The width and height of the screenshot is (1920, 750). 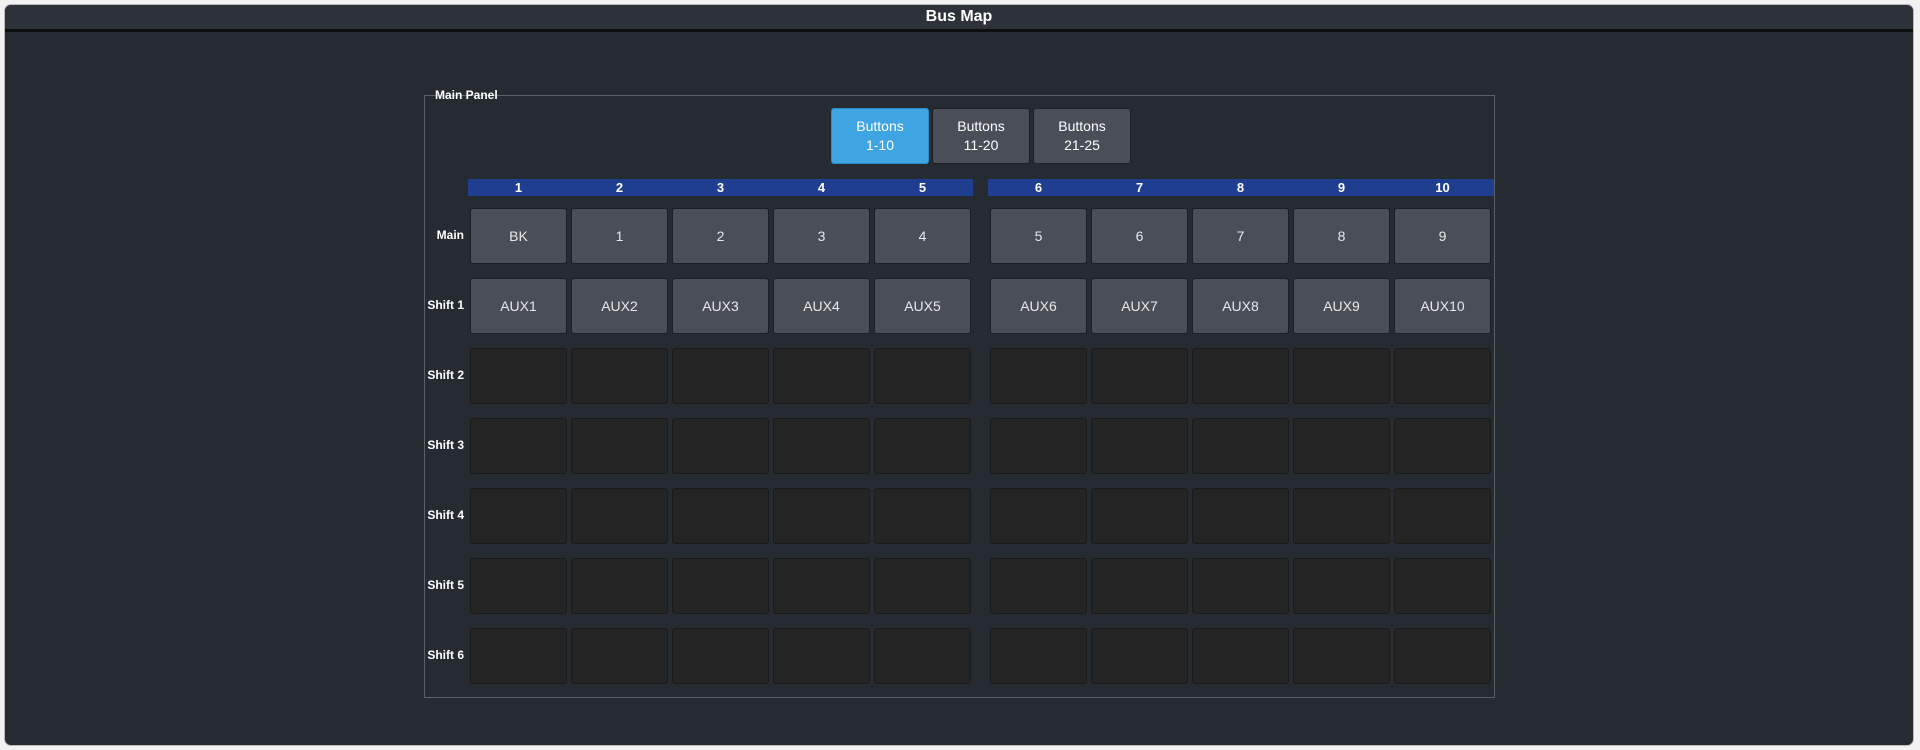 I want to click on column-number: 9, so click(x=1341, y=187).